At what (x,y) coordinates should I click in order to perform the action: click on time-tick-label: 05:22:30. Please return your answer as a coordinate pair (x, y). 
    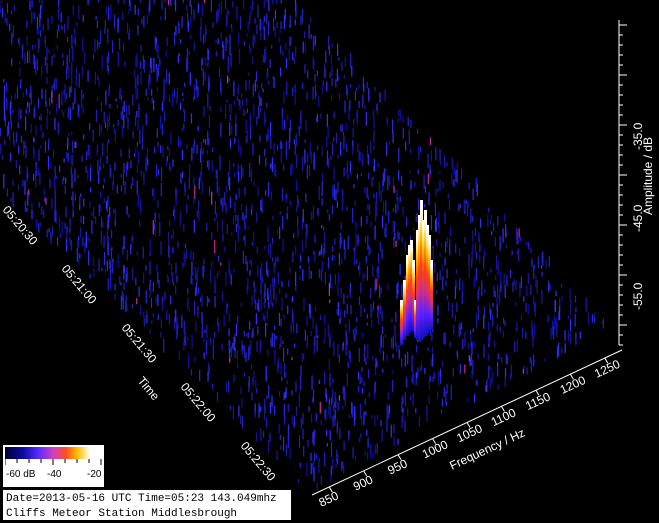
    Looking at the image, I should click on (258, 461).